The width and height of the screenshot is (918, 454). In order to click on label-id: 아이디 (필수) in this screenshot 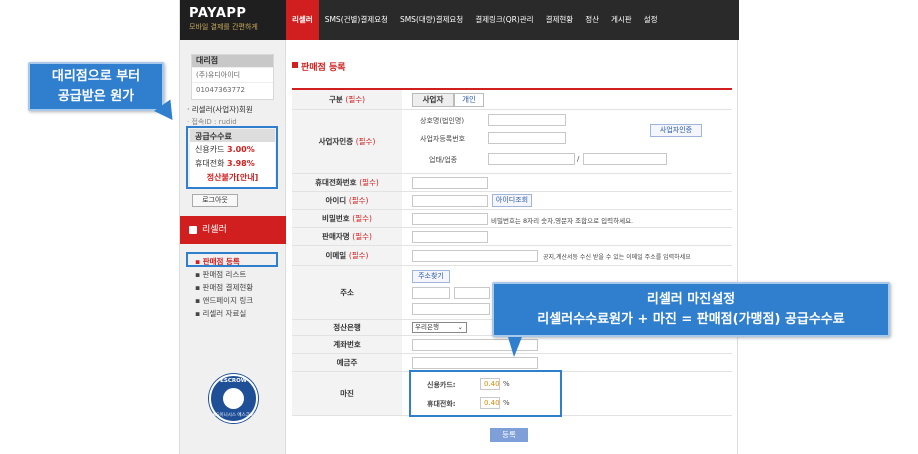, I will do `click(347, 200)`.